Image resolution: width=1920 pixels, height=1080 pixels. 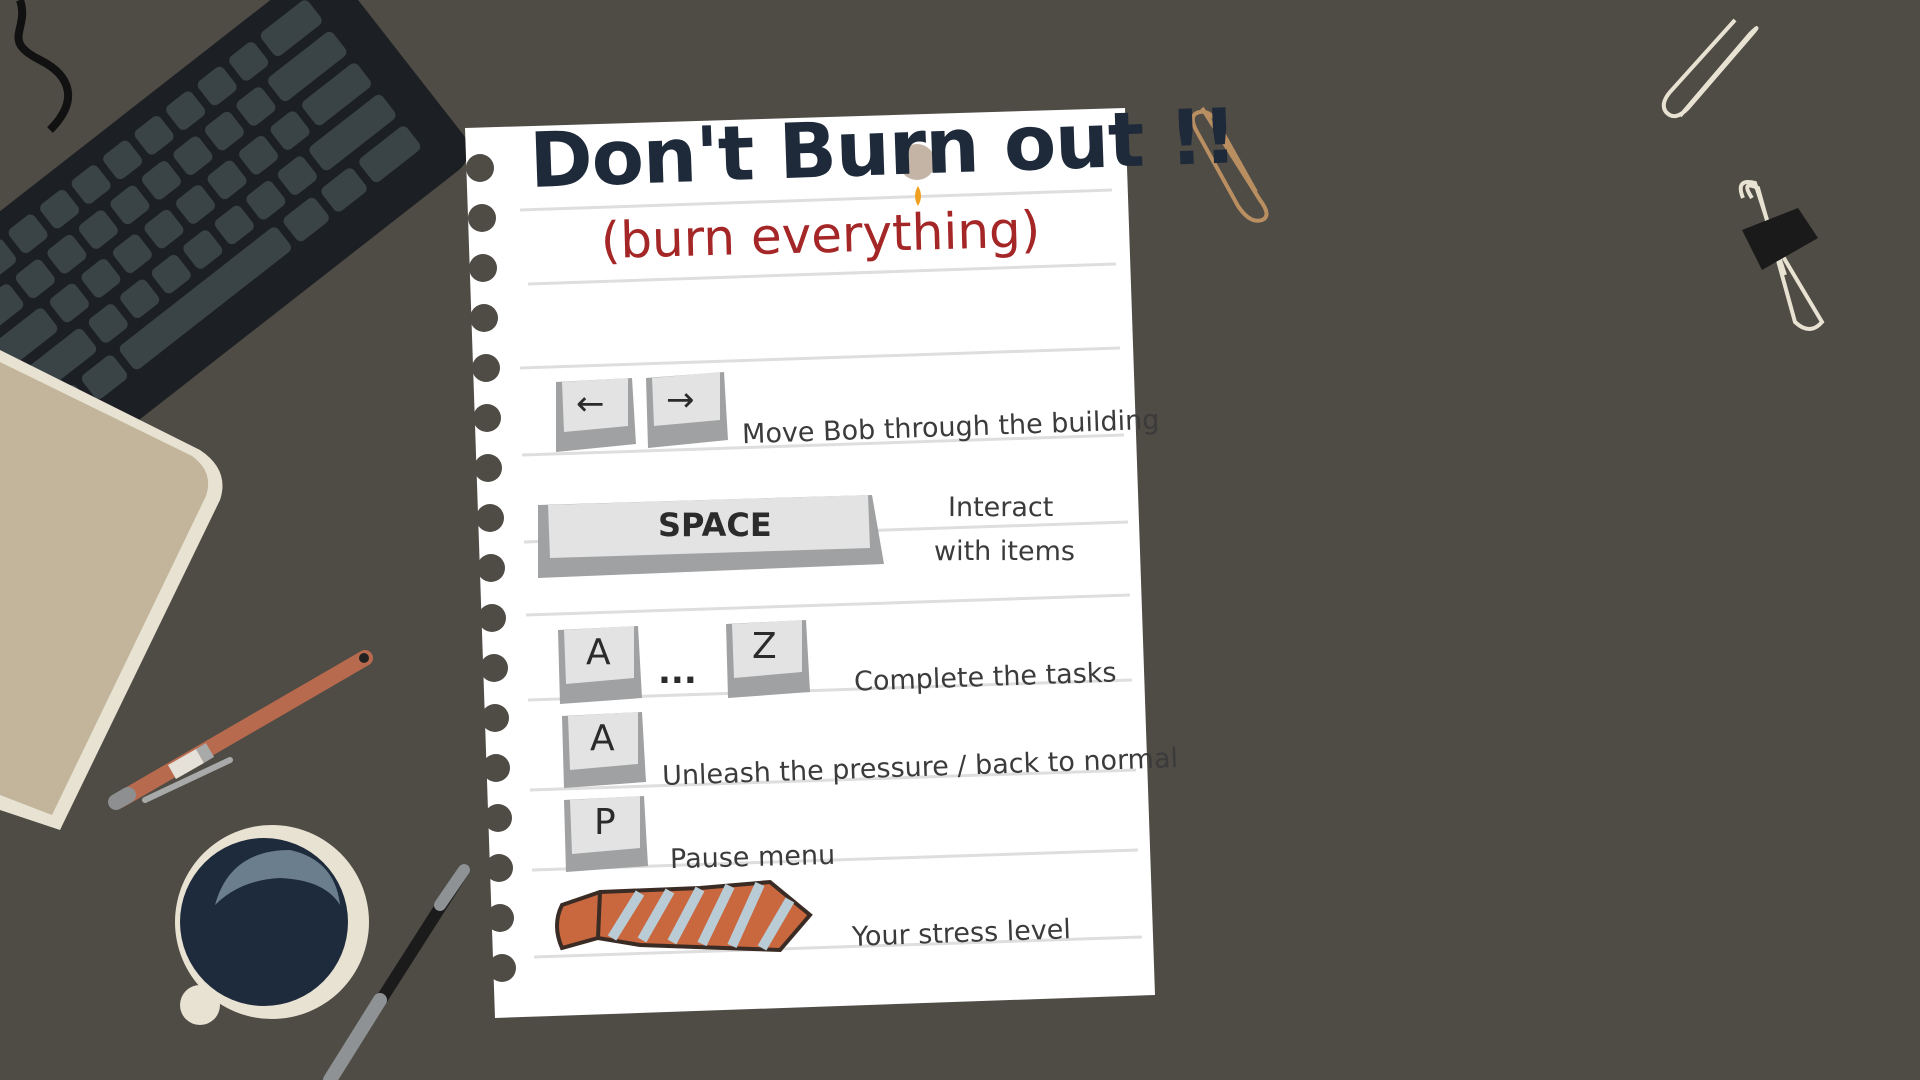 I want to click on coffee-cup-icon, so click(x=272, y=925).